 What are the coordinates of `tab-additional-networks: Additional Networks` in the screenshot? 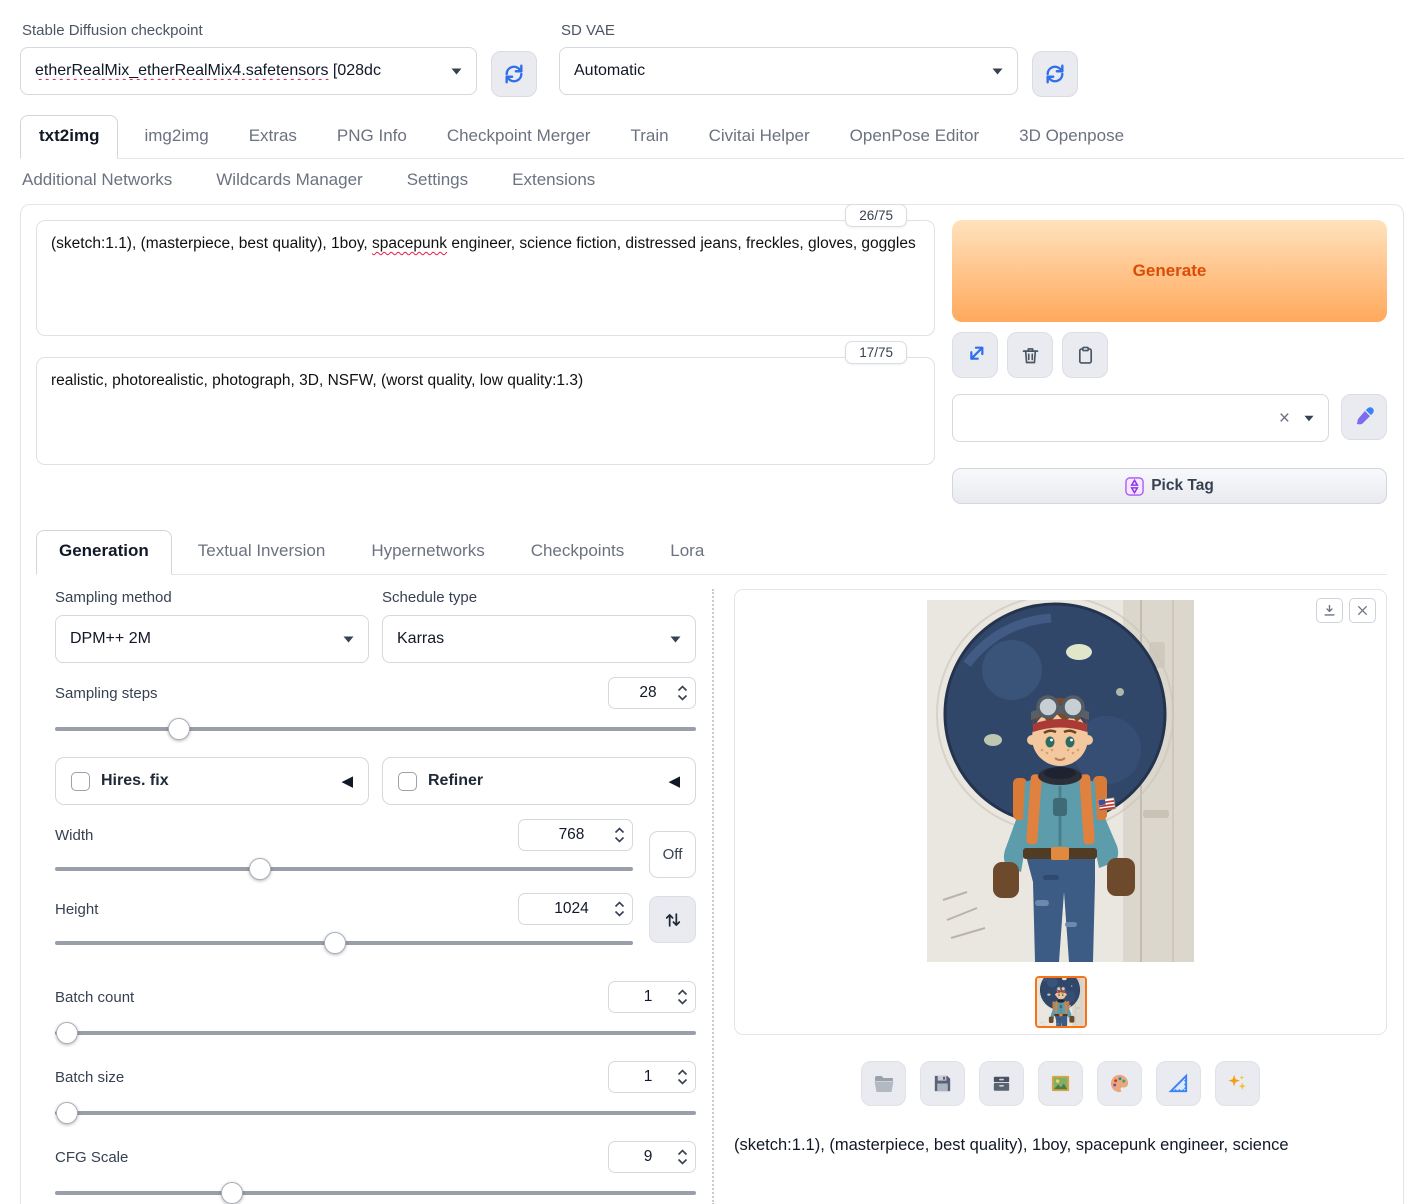 It's located at (97, 180).